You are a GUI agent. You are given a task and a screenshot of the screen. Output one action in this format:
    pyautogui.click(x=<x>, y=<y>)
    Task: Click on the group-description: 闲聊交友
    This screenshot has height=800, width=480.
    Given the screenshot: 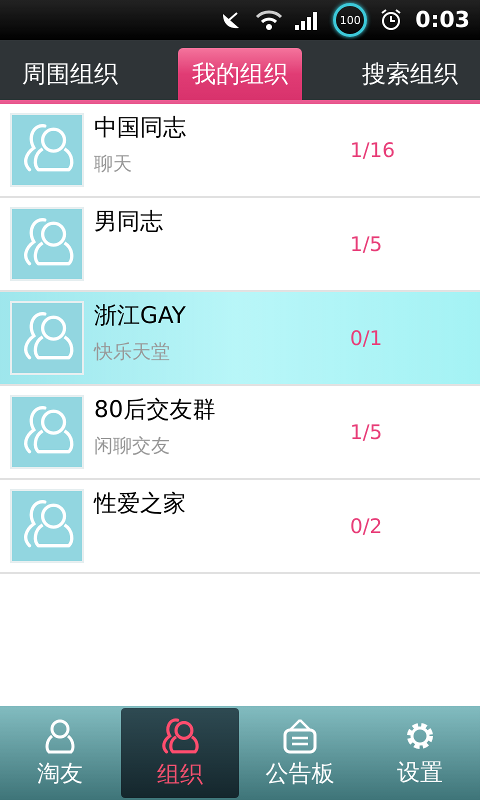 What is the action you would take?
    pyautogui.click(x=132, y=446)
    